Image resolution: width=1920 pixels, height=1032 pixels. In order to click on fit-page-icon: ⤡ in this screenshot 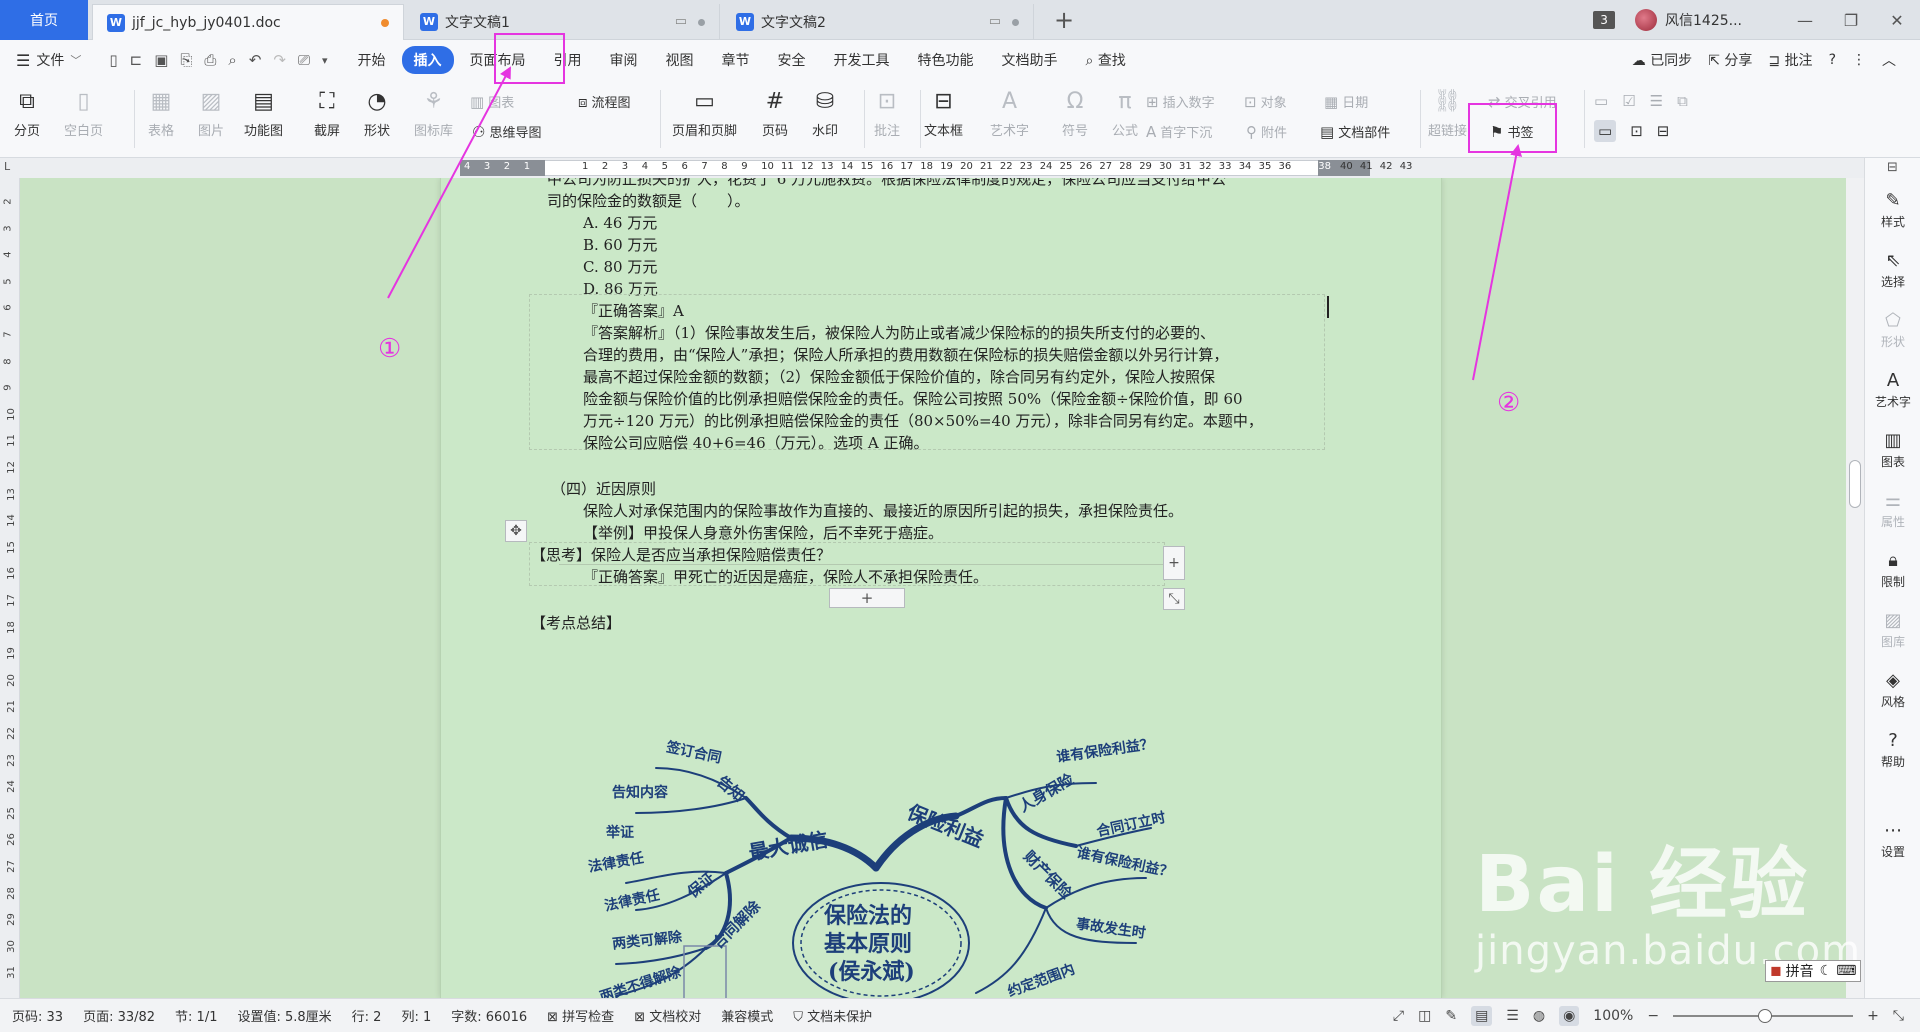, I will do `click(1898, 1016)`.